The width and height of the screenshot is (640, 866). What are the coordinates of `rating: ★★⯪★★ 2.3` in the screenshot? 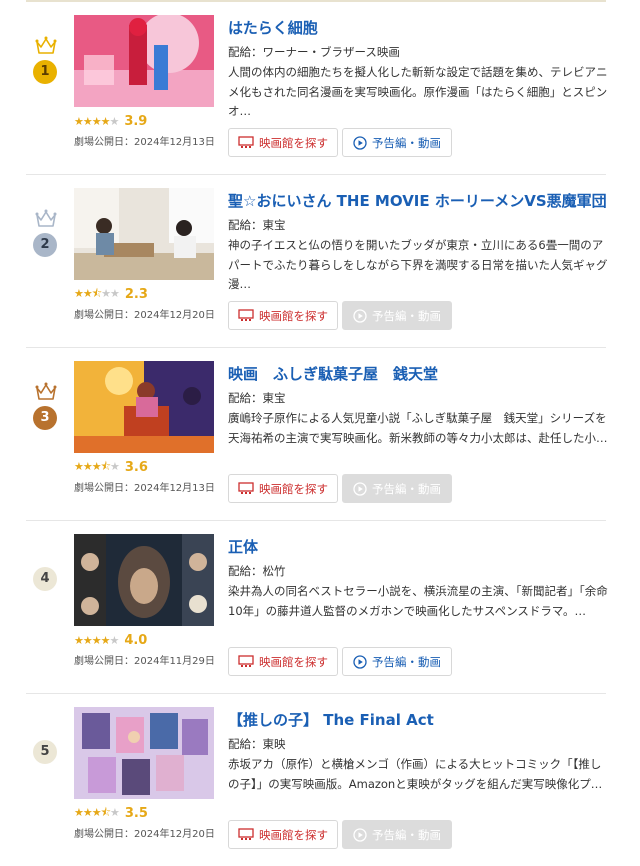 It's located at (111, 294).